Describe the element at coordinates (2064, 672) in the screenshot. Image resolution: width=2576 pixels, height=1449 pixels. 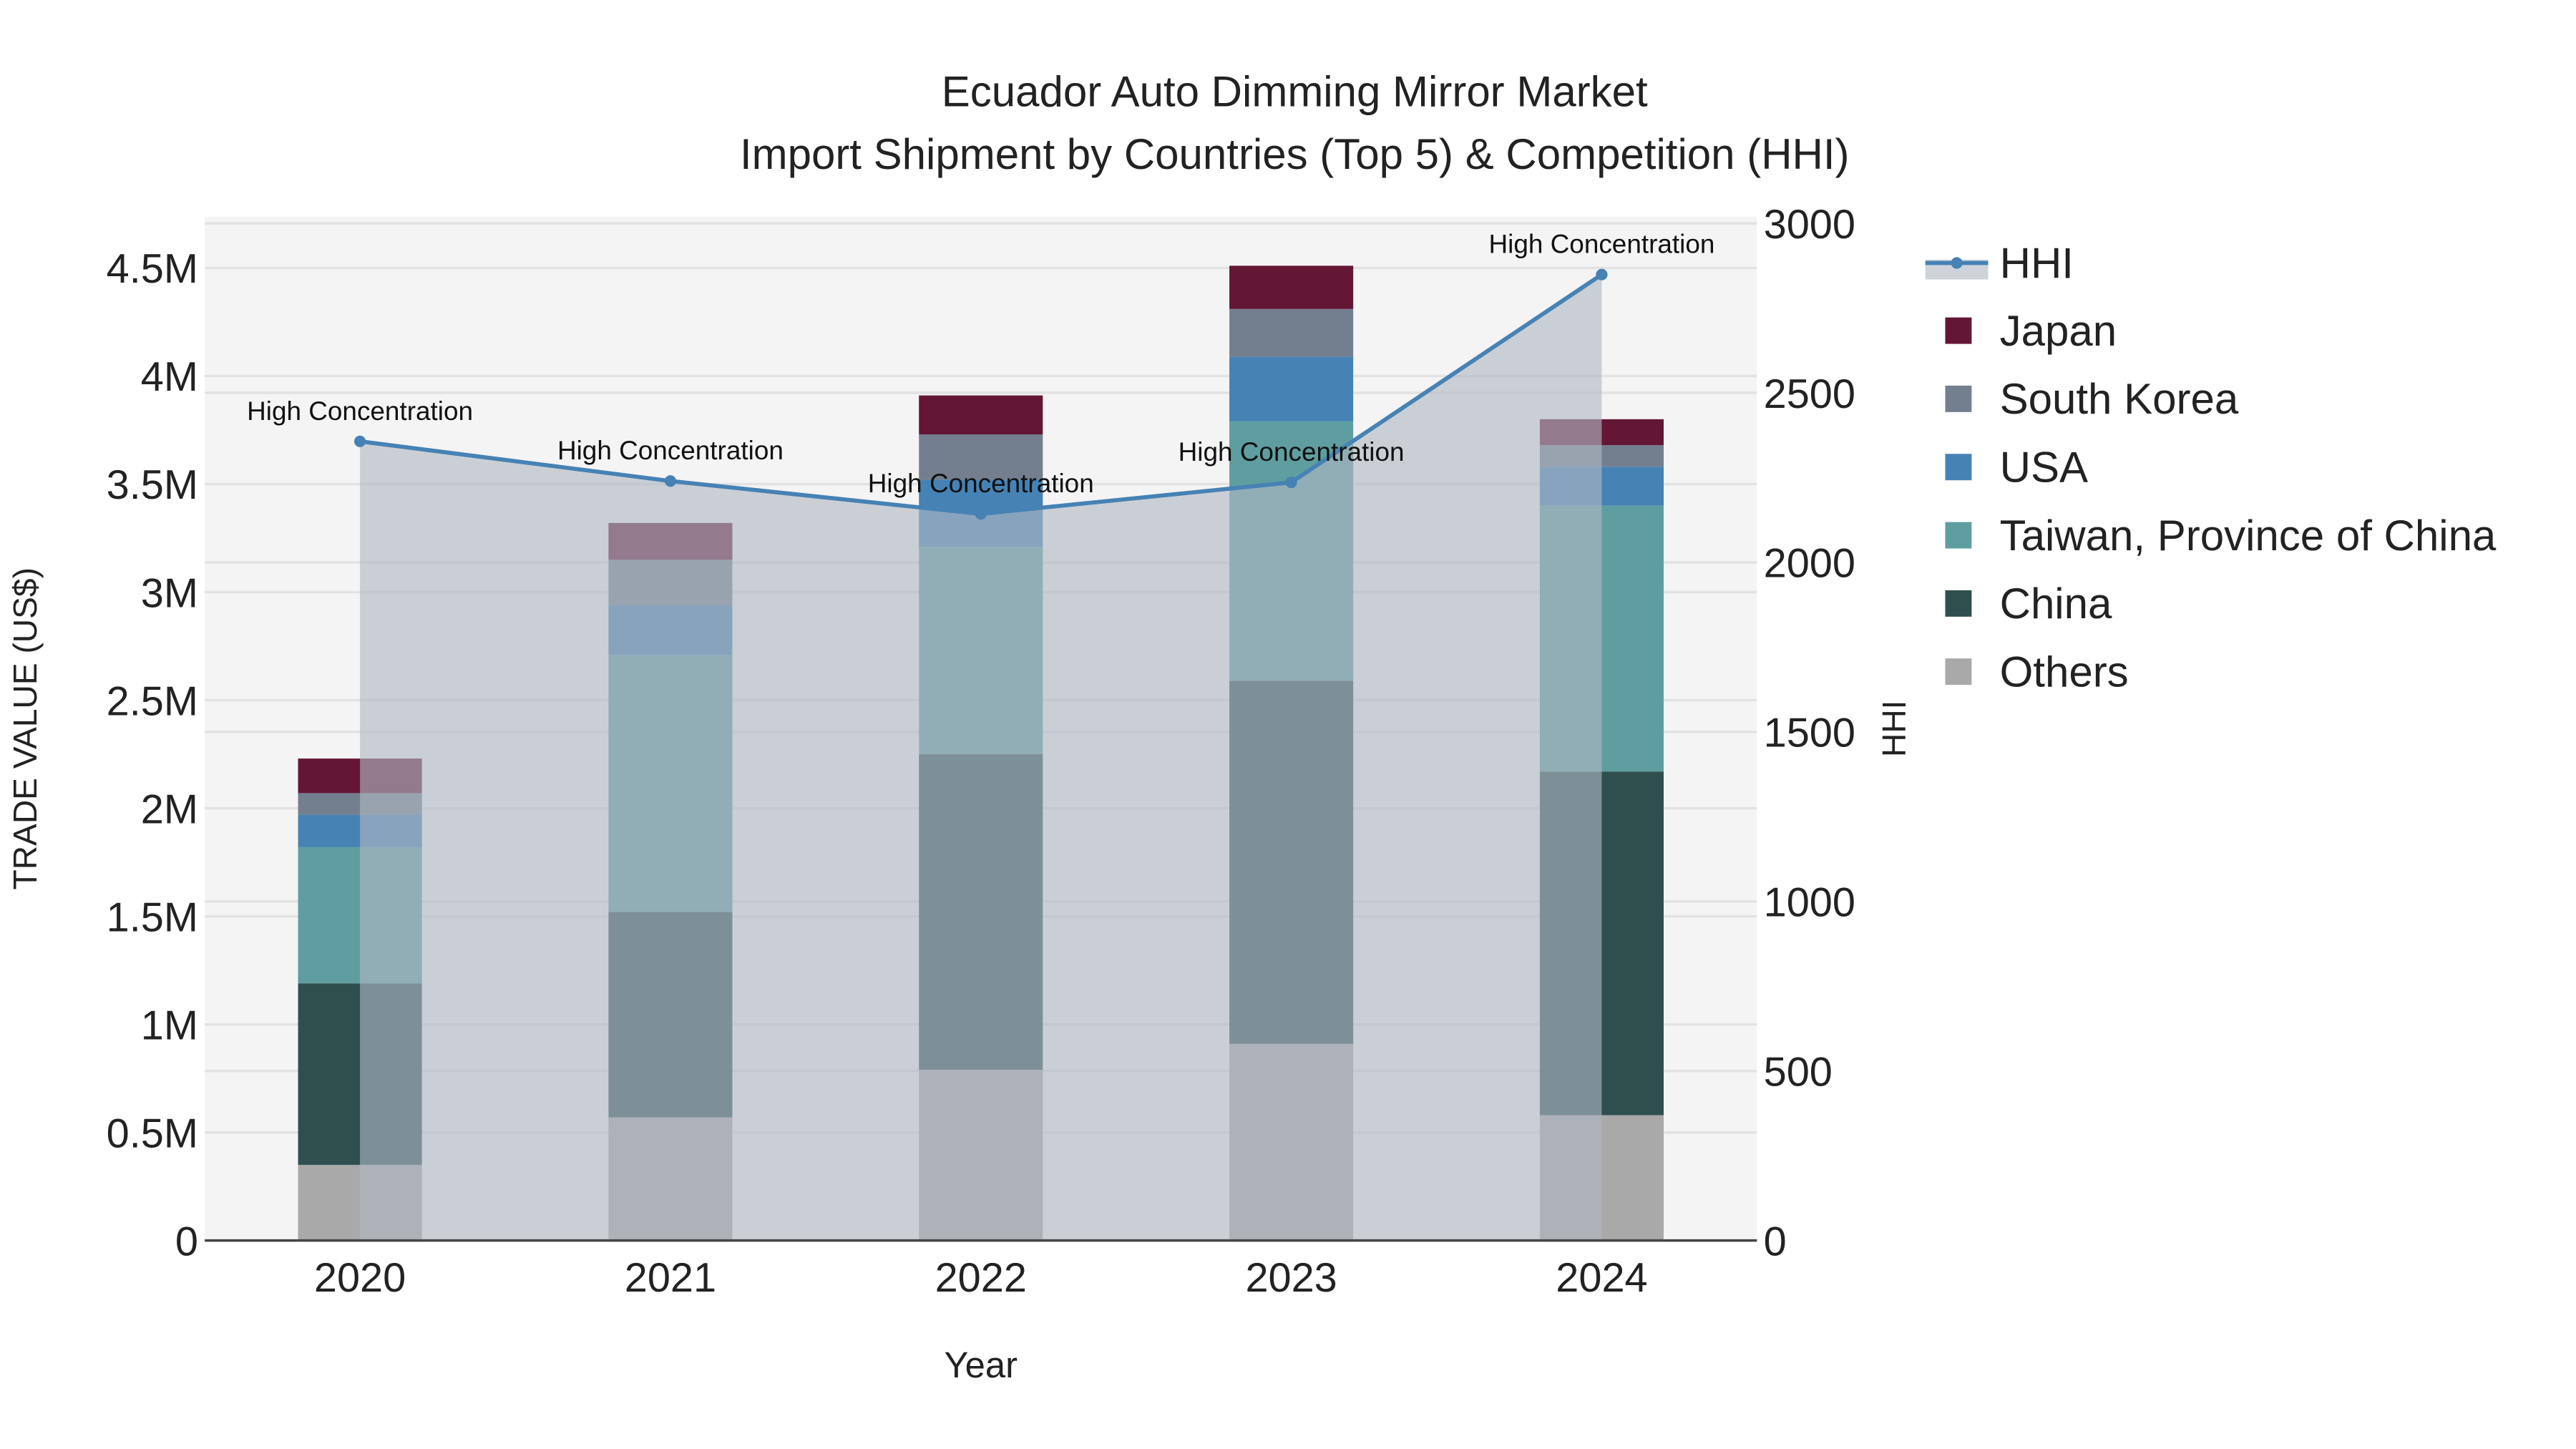
I see `legend-label: Others` at that location.